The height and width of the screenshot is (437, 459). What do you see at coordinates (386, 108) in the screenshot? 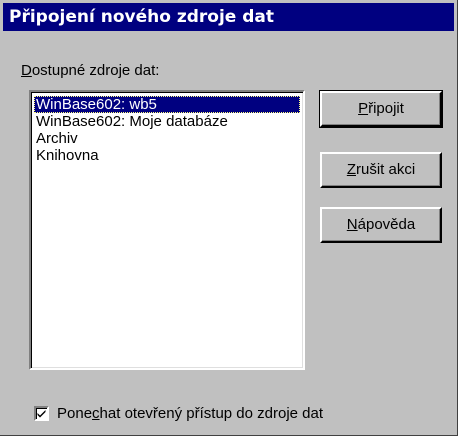
I see `connect-label: řipojit` at bounding box center [386, 108].